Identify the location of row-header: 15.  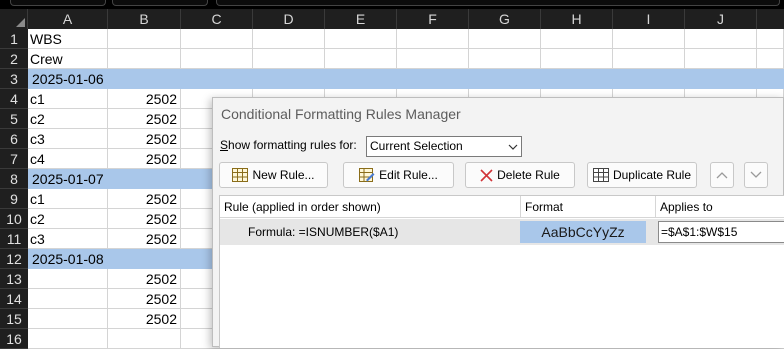
(14, 319).